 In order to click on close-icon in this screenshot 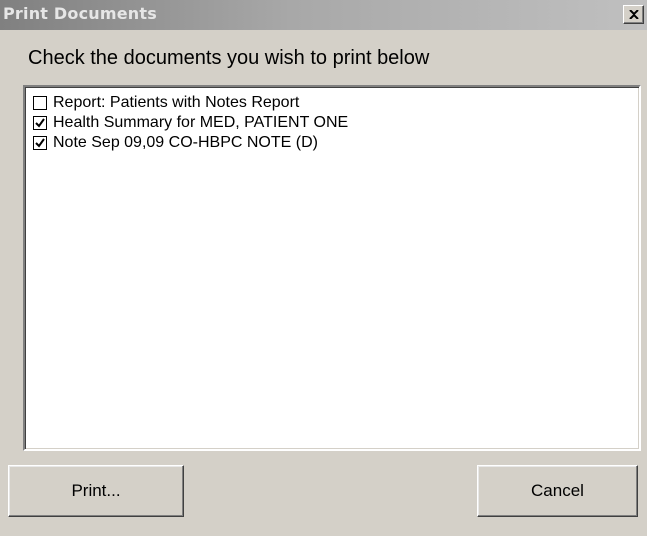, I will do `click(634, 14)`.